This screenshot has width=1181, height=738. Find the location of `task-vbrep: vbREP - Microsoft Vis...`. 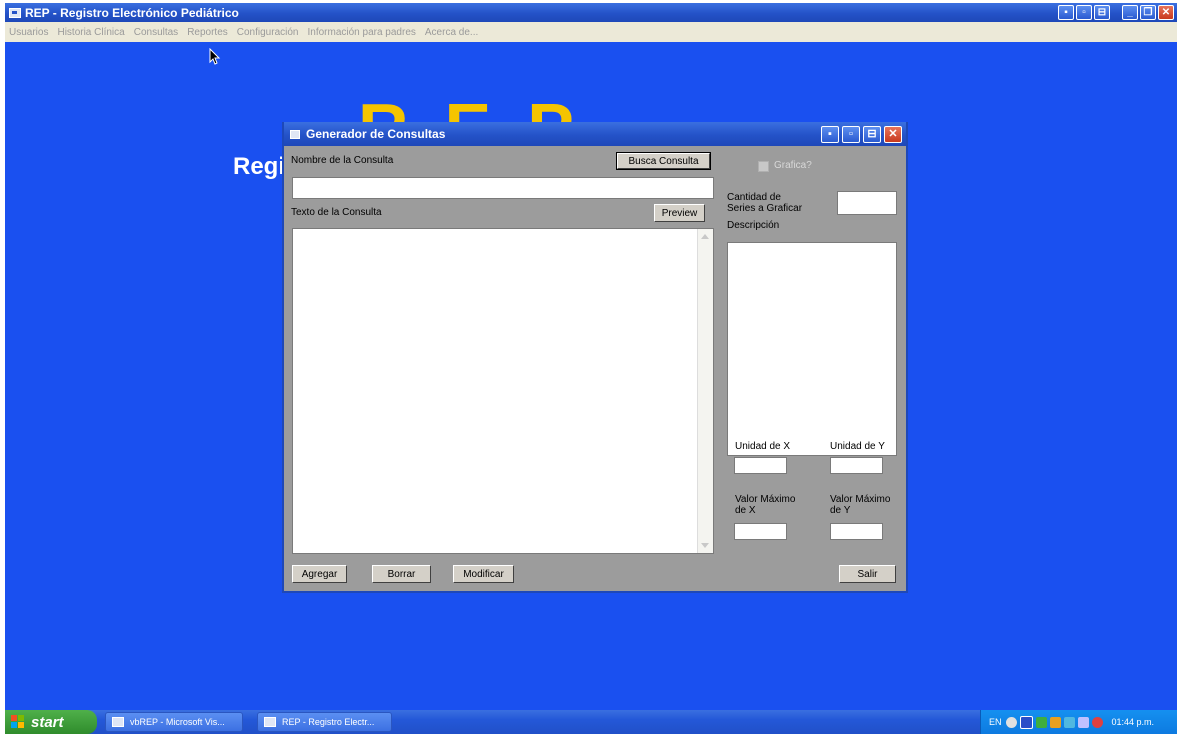

task-vbrep: vbREP - Microsoft Vis... is located at coordinates (174, 722).